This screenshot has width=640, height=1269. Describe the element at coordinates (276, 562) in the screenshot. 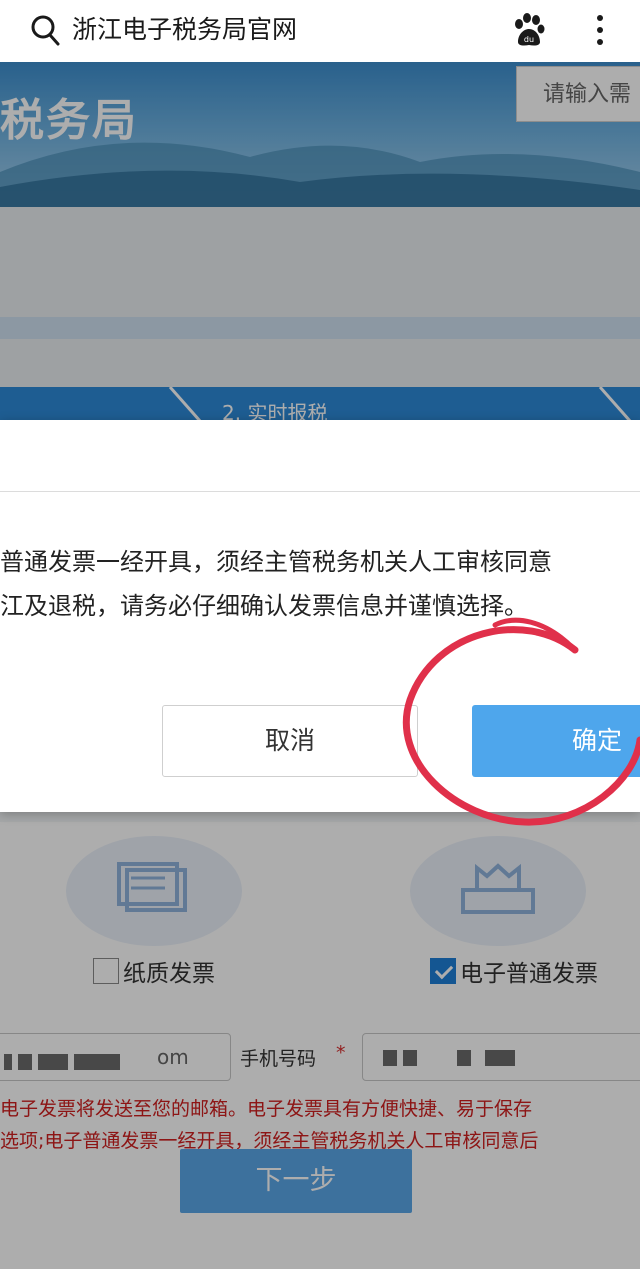

I see `dialog-message-line-1: 普通发票一经开具，须经主管税务机关人工审核同意` at that location.